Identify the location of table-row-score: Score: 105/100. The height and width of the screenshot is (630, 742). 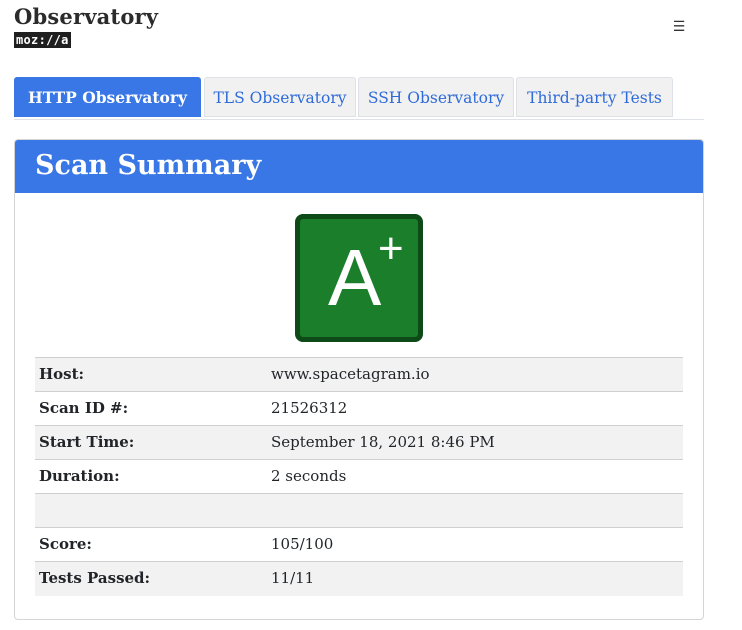
(359, 545).